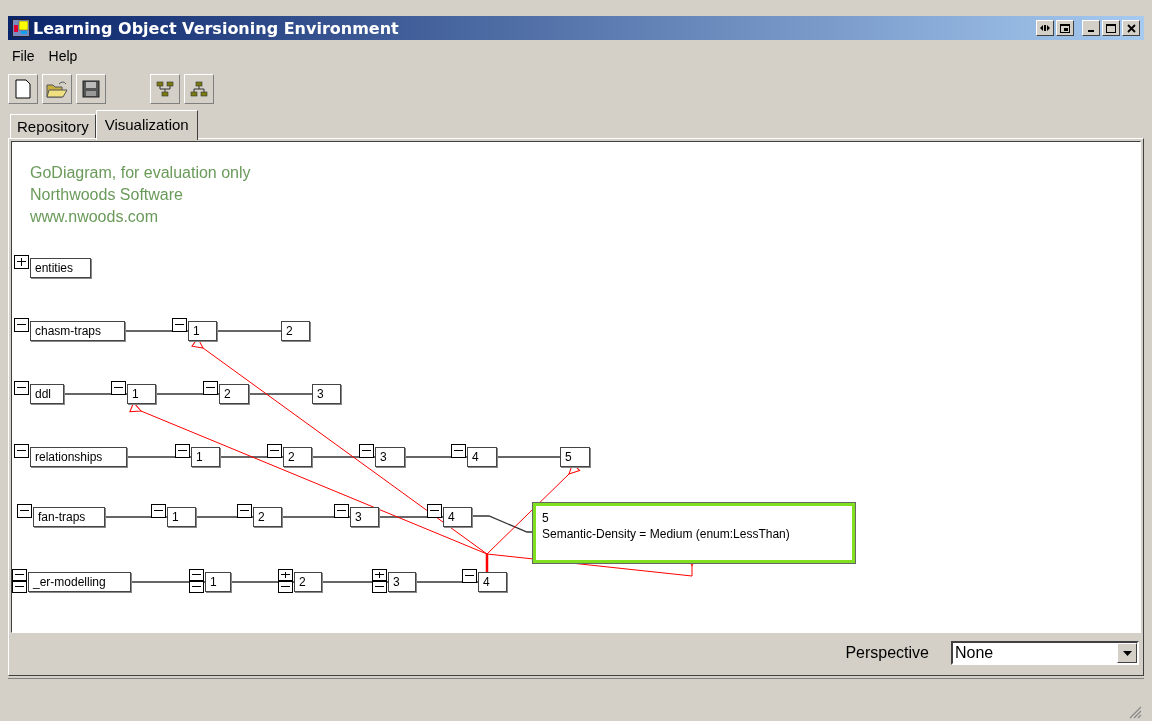 The image size is (1152, 721). Describe the element at coordinates (1135, 712) in the screenshot. I see `resize-grip-icon` at that location.